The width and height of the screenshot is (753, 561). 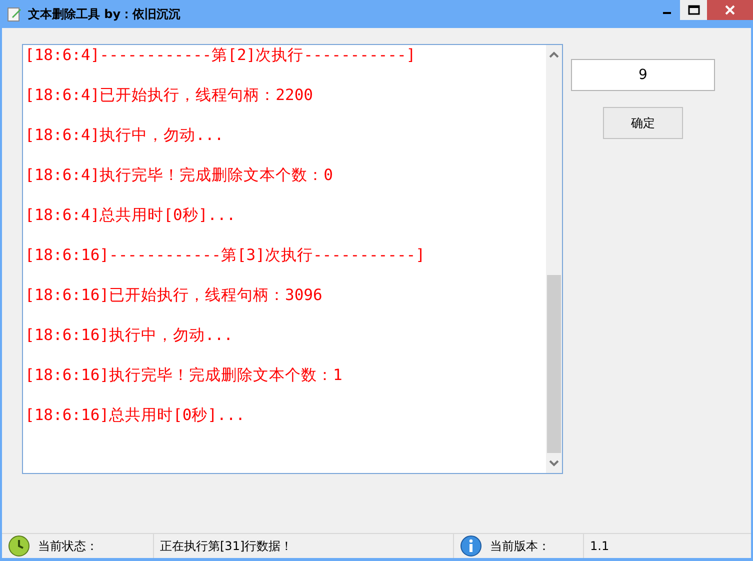 I want to click on status-text: 正在执行第[31]行数据！, so click(x=226, y=546).